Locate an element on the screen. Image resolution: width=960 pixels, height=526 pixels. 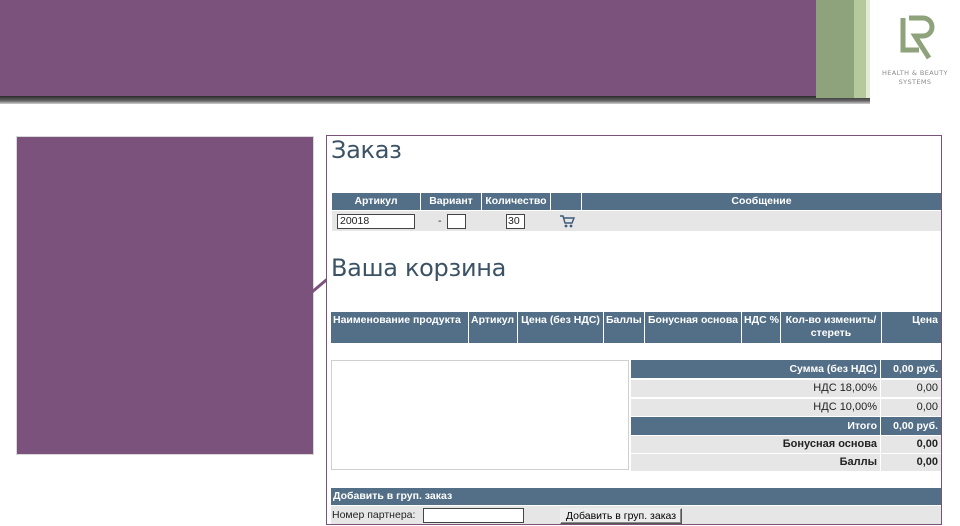
brand-logo: HEALTH & BEAUTY SYSTEMS is located at coordinates (915, 49).